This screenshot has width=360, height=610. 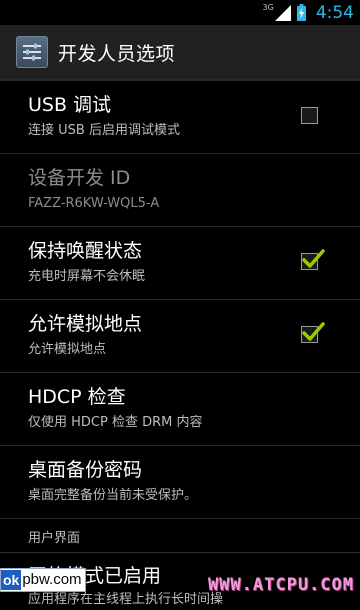 I want to click on watermark-okpbw: ok pbw.com, so click(x=43, y=580).